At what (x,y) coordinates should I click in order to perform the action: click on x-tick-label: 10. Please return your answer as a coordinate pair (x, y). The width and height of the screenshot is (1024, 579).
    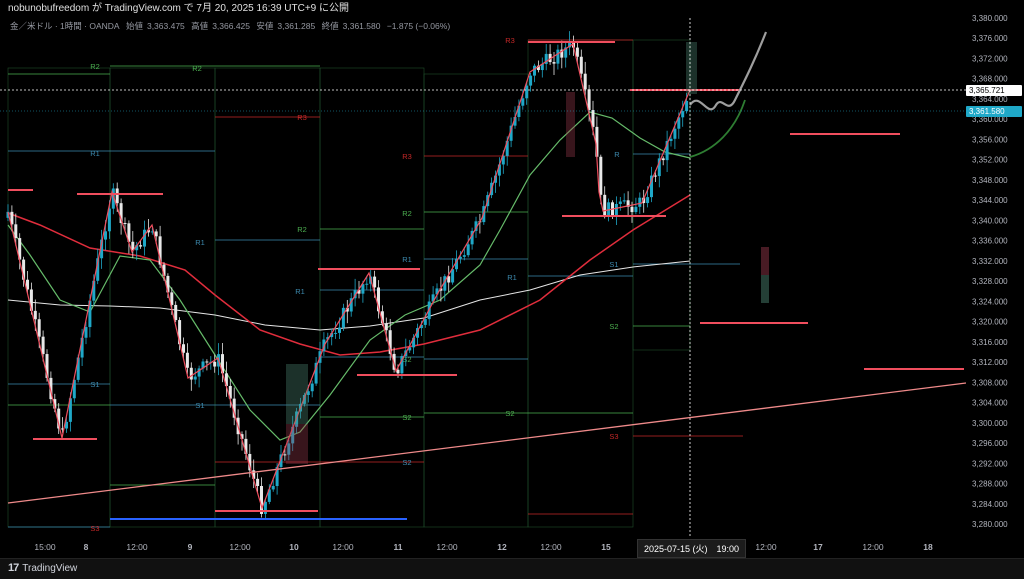
    Looking at the image, I should click on (294, 547).